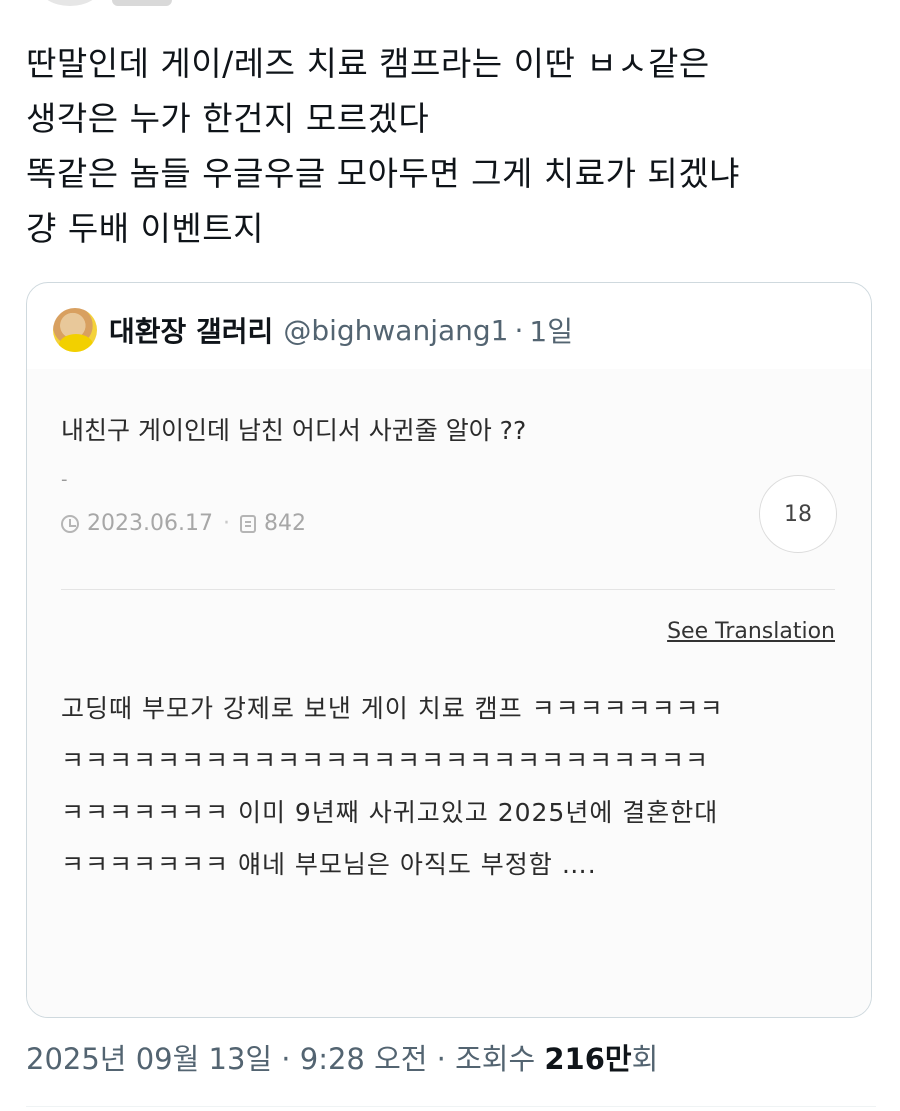 This screenshot has width=900, height=1111. I want to click on quoted-author-handle: @bighwanjang1, so click(395, 330).